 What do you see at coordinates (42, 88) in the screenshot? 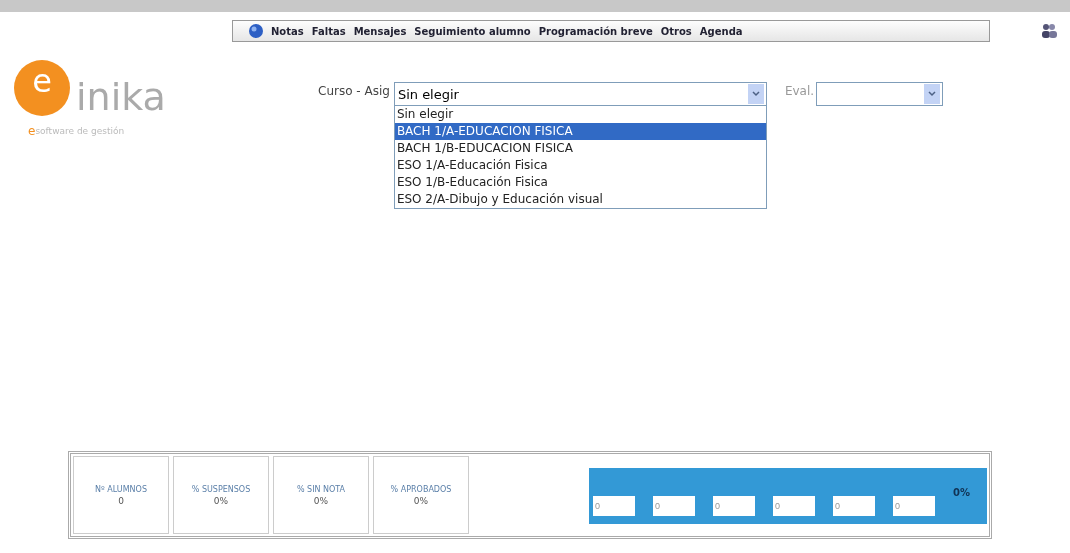
I see `logo-mark: e` at bounding box center [42, 88].